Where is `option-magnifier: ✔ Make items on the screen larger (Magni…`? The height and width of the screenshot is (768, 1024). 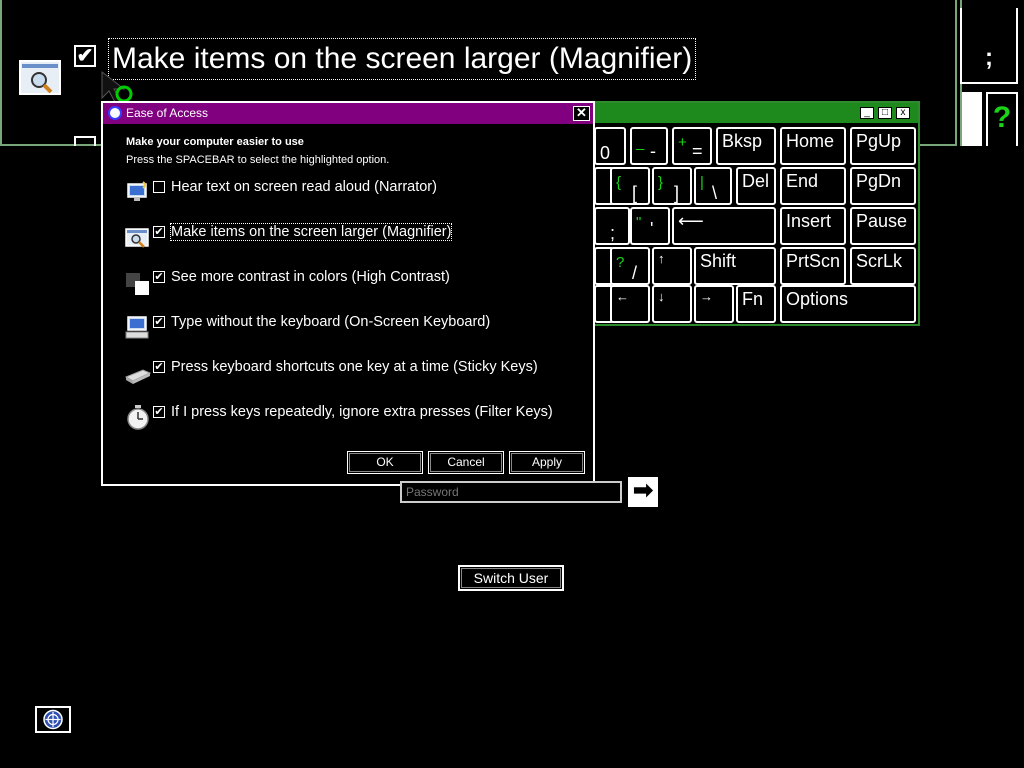
option-magnifier: ✔ Make items on the screen larger (Magni… is located at coordinates (350, 238).